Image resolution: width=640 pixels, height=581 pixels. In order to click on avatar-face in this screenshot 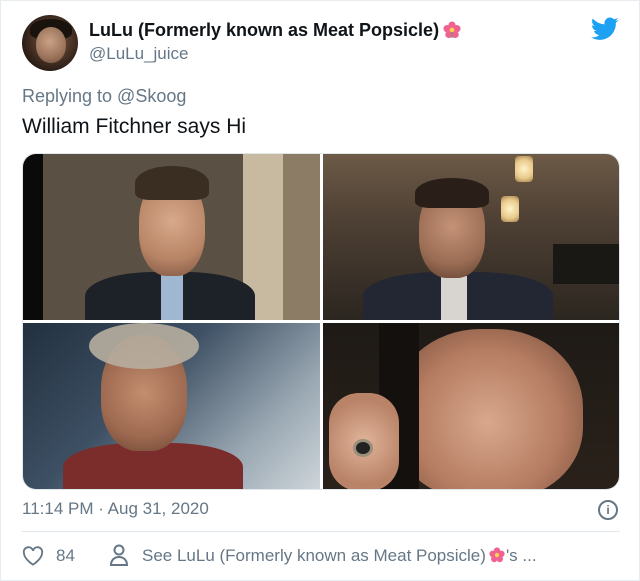, I will do `click(51, 45)`.